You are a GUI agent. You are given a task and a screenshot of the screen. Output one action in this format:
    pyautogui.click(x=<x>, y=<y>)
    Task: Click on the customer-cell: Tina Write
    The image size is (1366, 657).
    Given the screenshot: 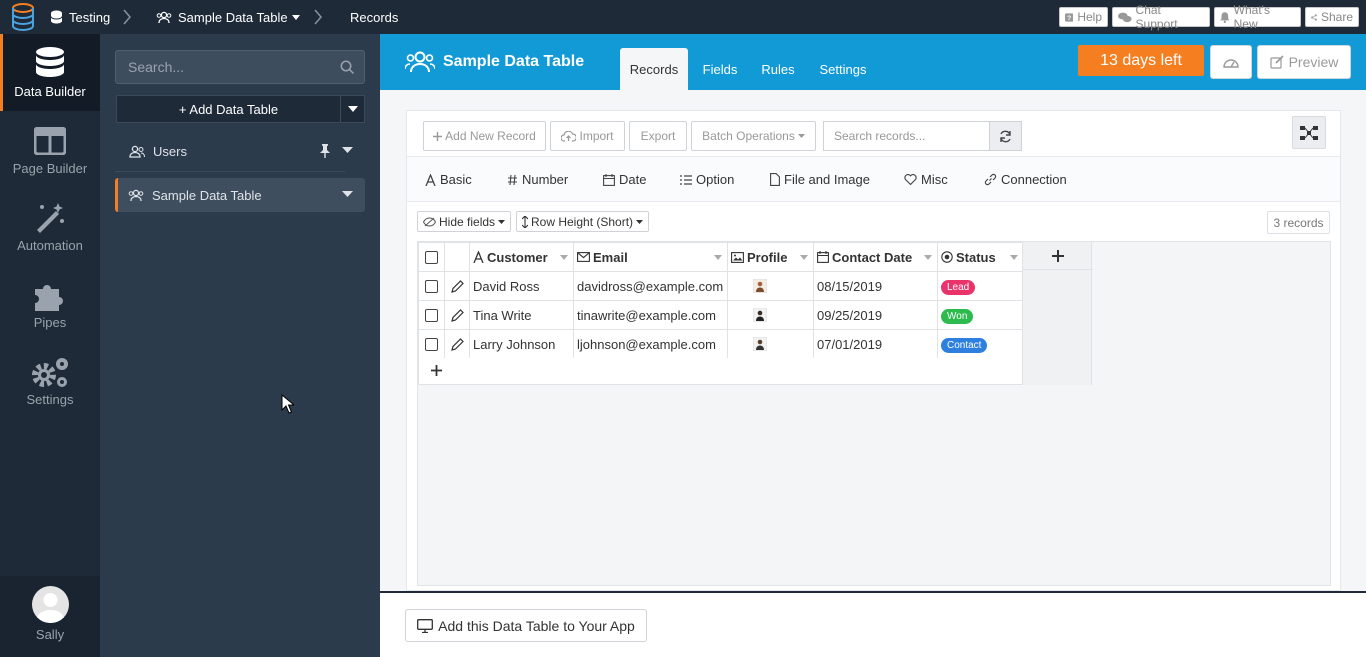 What is the action you would take?
    pyautogui.click(x=521, y=315)
    